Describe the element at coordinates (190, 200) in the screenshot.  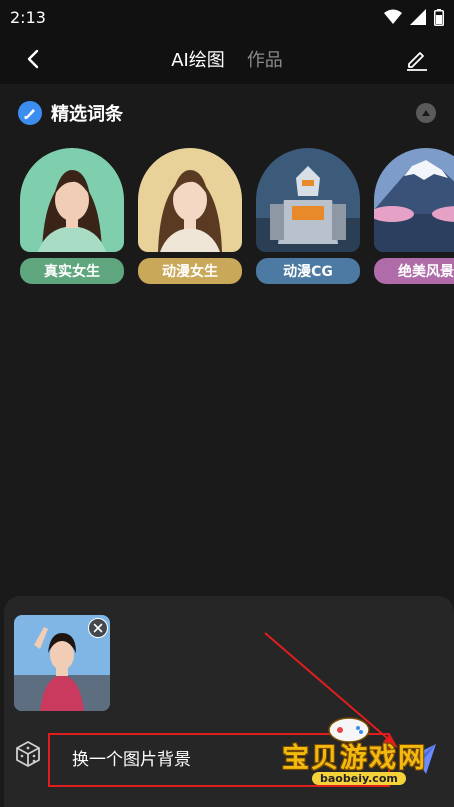
I see `anime-girl-image` at that location.